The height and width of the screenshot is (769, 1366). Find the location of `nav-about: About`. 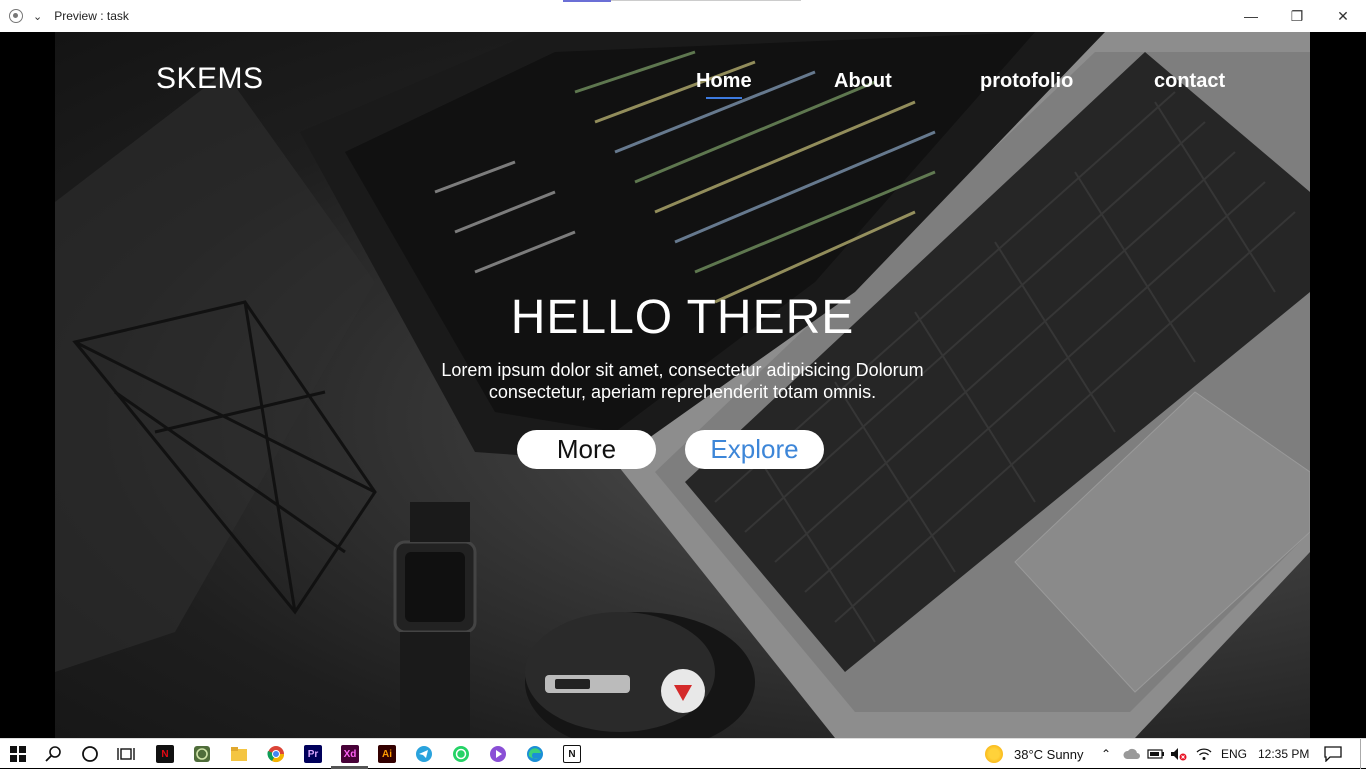

nav-about: About is located at coordinates (863, 81).